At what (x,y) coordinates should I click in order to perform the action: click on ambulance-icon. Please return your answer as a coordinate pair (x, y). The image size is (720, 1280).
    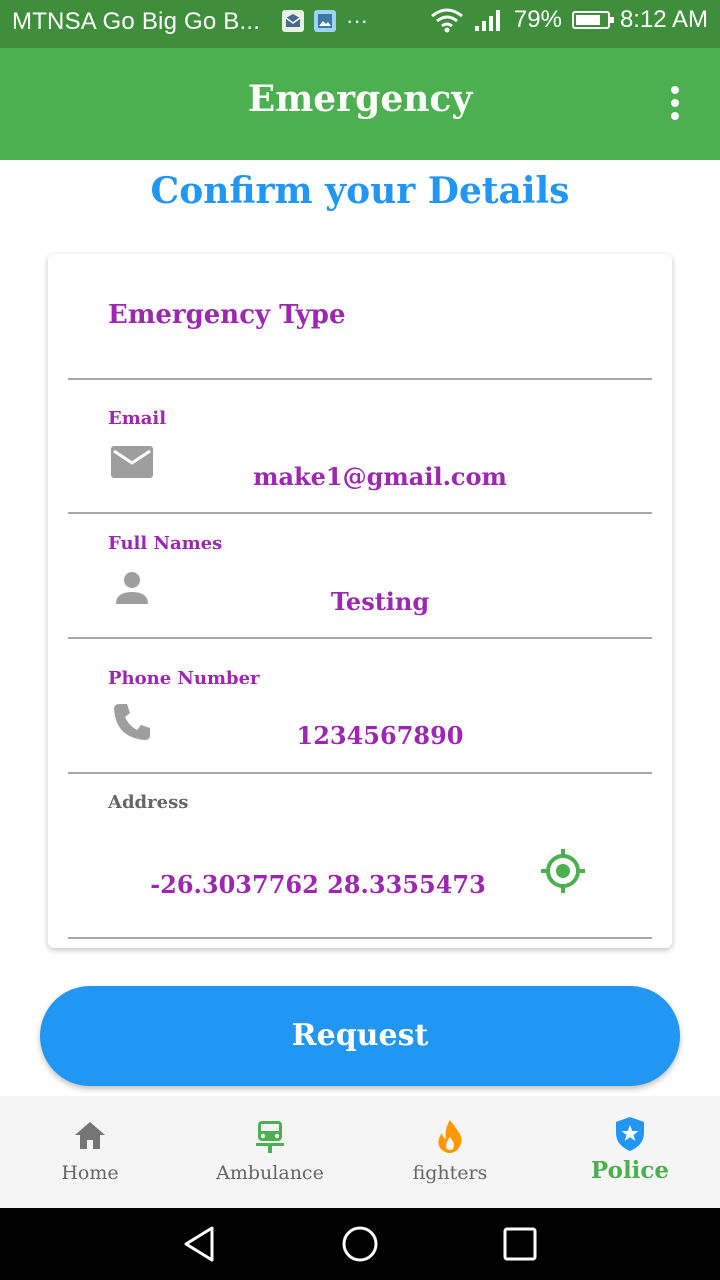
    Looking at the image, I should click on (270, 1136).